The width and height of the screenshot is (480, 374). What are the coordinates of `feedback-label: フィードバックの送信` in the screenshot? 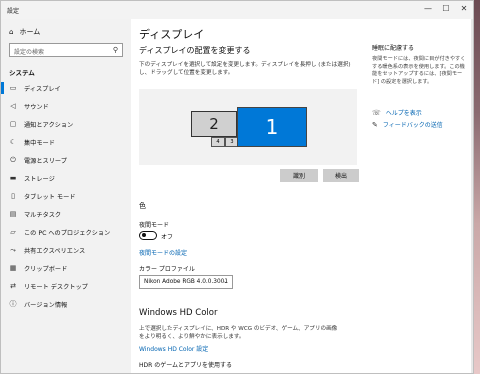 It's located at (412, 125).